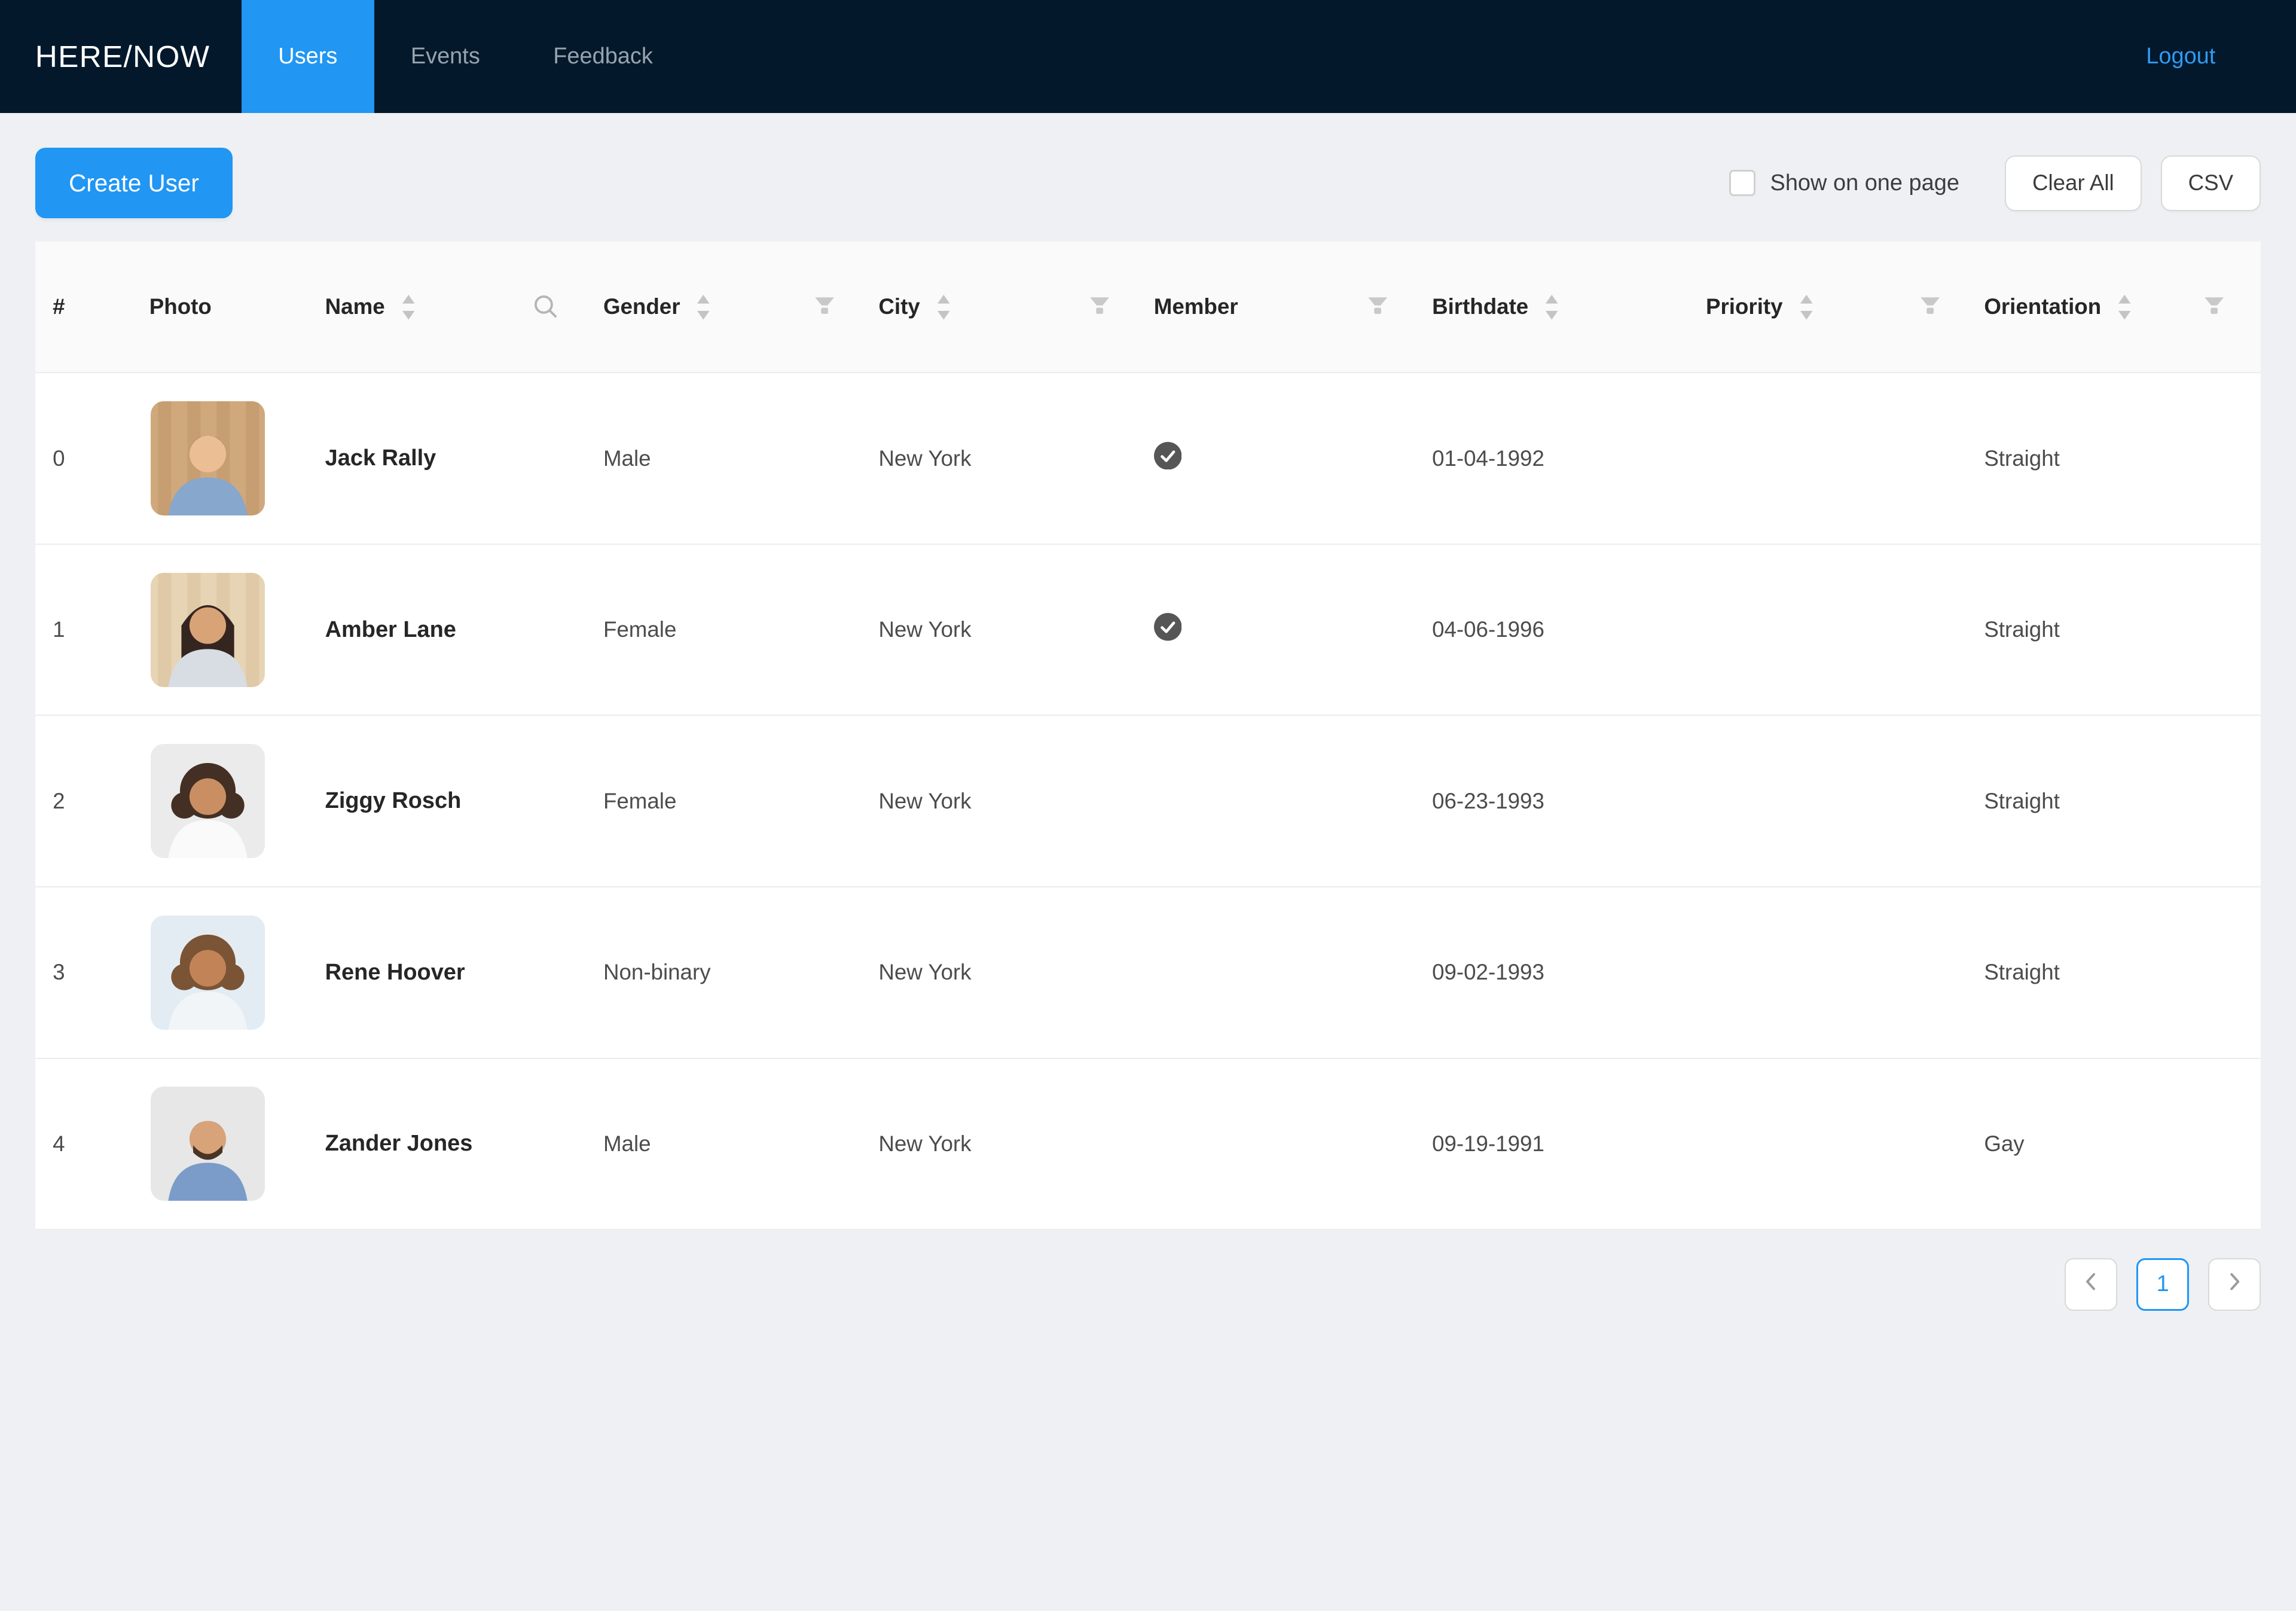 This screenshot has width=2296, height=1611. Describe the element at coordinates (1488, 1143) in the screenshot. I see `cell-birthdate: 09-19-1991` at that location.